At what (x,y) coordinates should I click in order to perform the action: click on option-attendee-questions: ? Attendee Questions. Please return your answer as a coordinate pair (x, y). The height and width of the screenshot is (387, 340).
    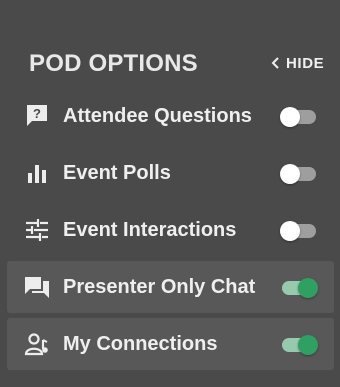
    Looking at the image, I should click on (170, 116).